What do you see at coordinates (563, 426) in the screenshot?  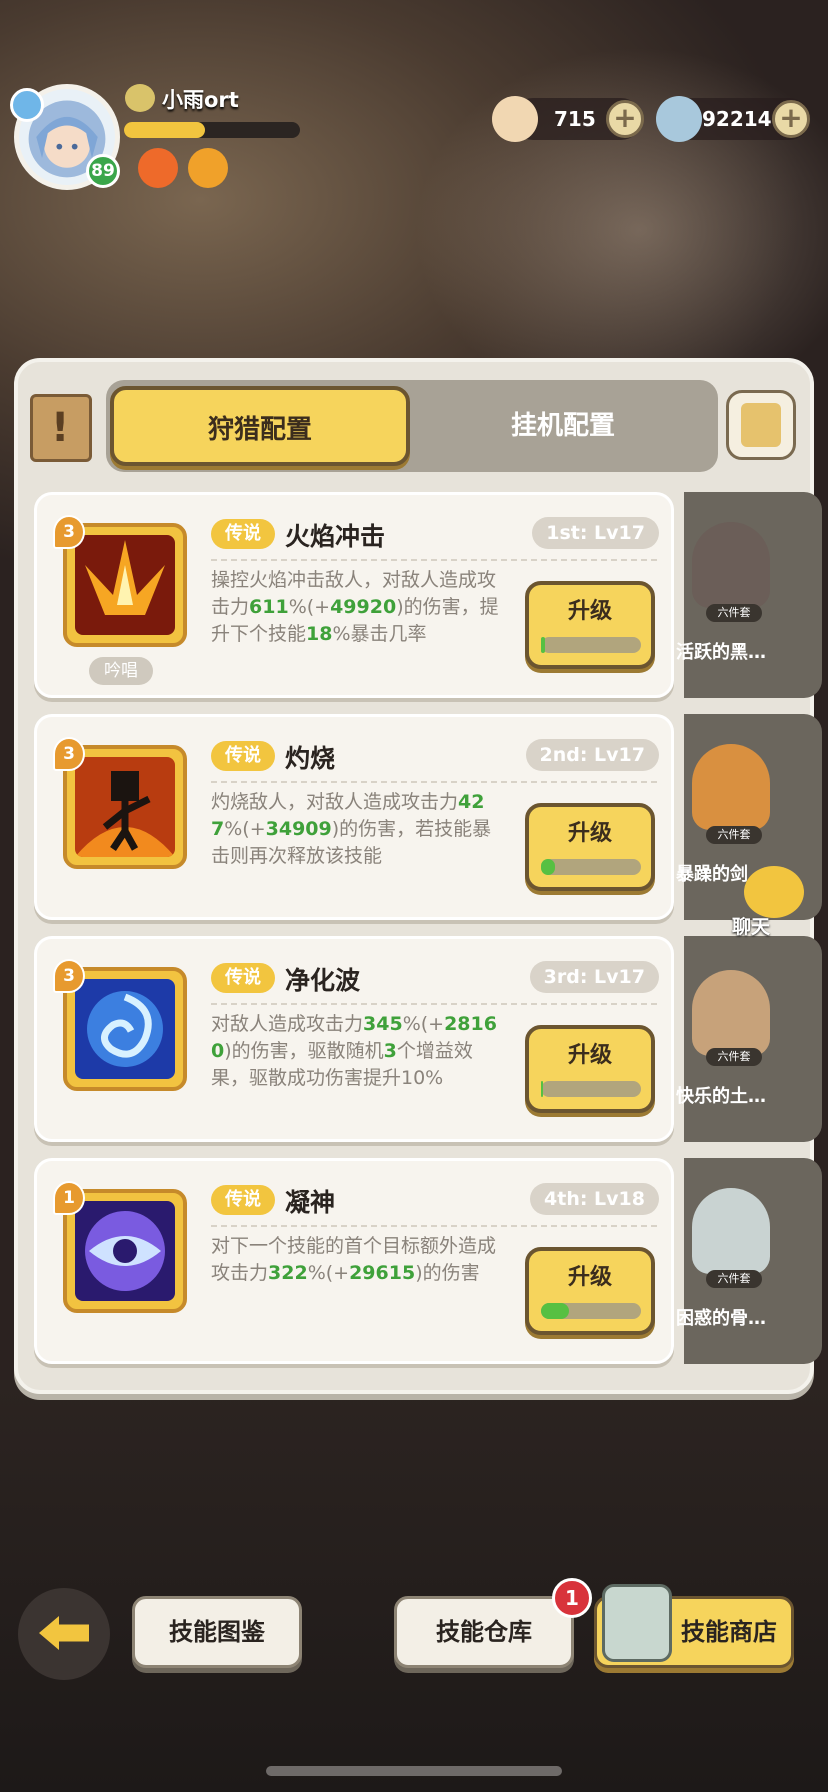 I see `tab-idle-config: 挂机配置` at bounding box center [563, 426].